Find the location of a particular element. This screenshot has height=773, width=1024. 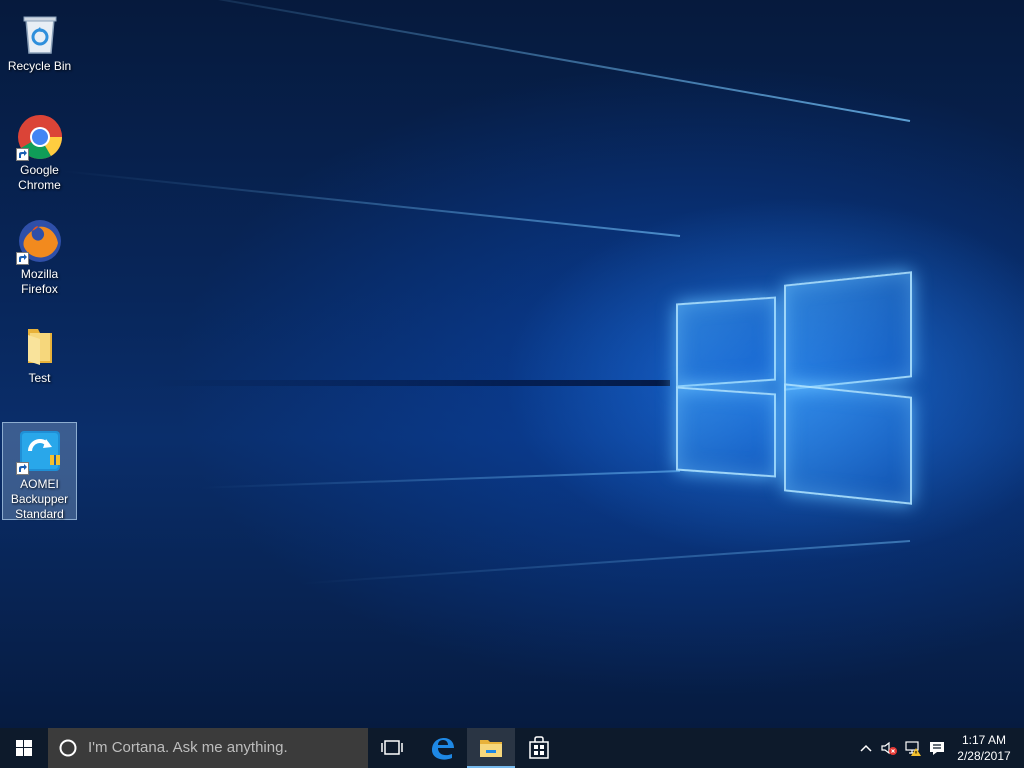

clock-date: 2/28/2017 is located at coordinates (984, 756).